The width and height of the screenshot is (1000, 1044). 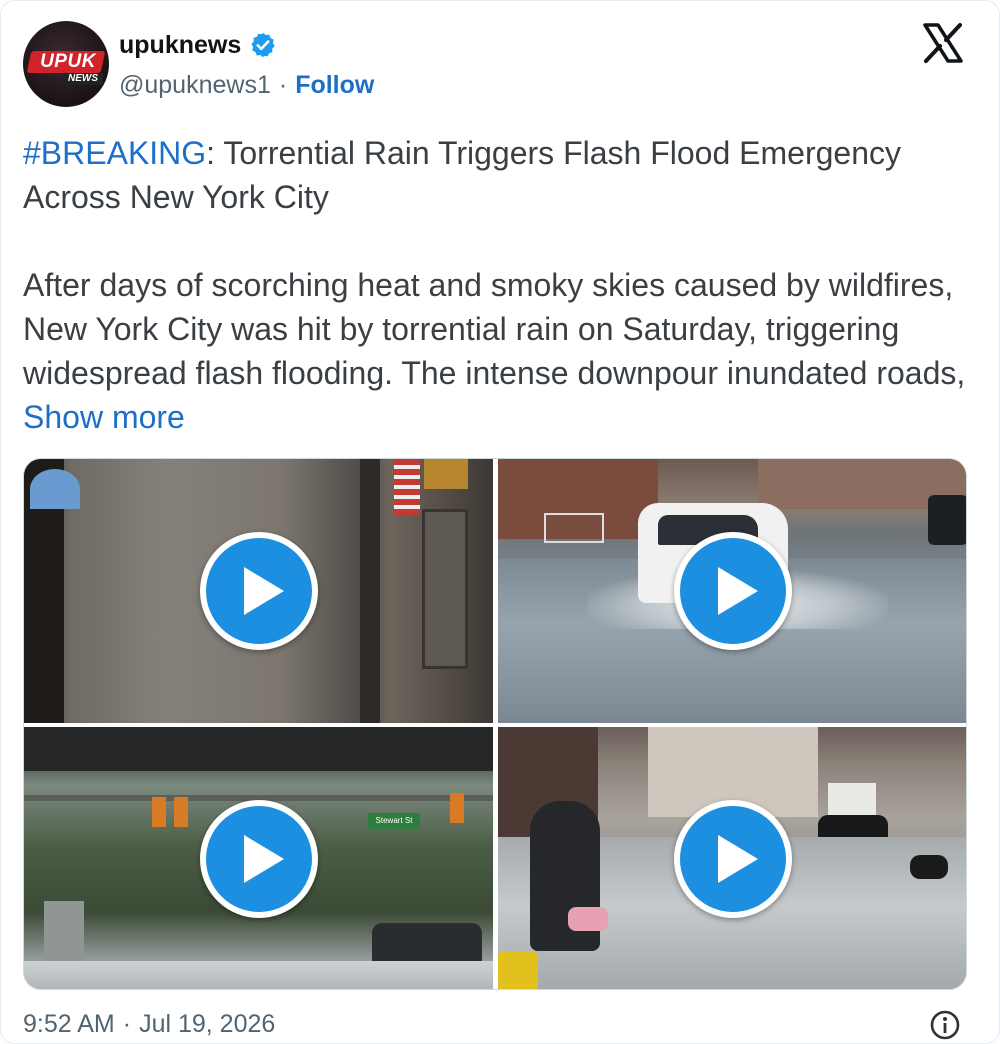 I want to click on video-thumbnail-subway, so click(x=258, y=591).